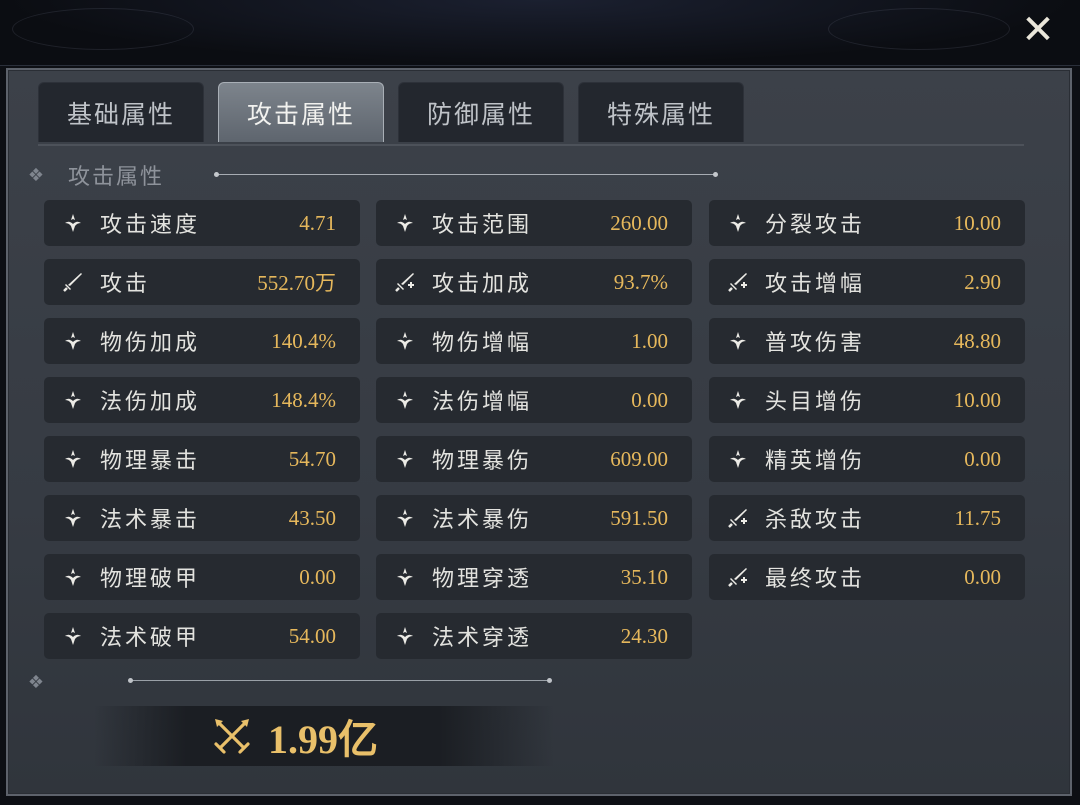 This screenshot has height=805, width=1080. What do you see at coordinates (534, 577) in the screenshot?
I see `stat-row: 物理穿透 35.10` at bounding box center [534, 577].